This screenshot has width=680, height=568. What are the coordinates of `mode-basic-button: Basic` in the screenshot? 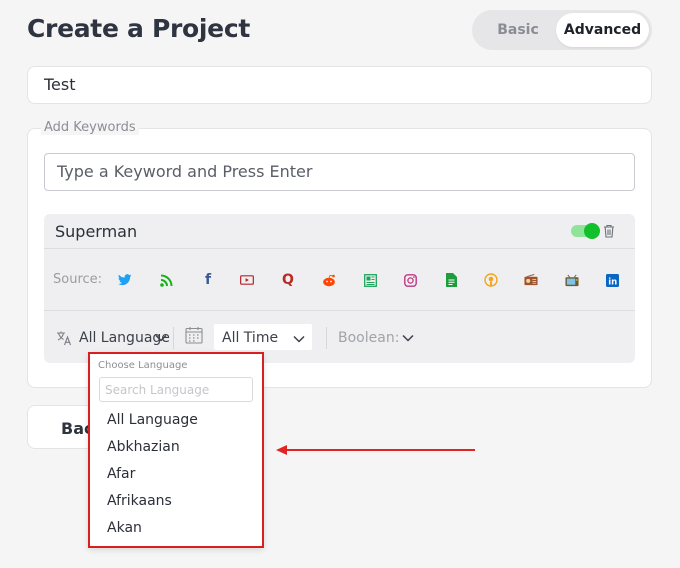 It's located at (518, 30).